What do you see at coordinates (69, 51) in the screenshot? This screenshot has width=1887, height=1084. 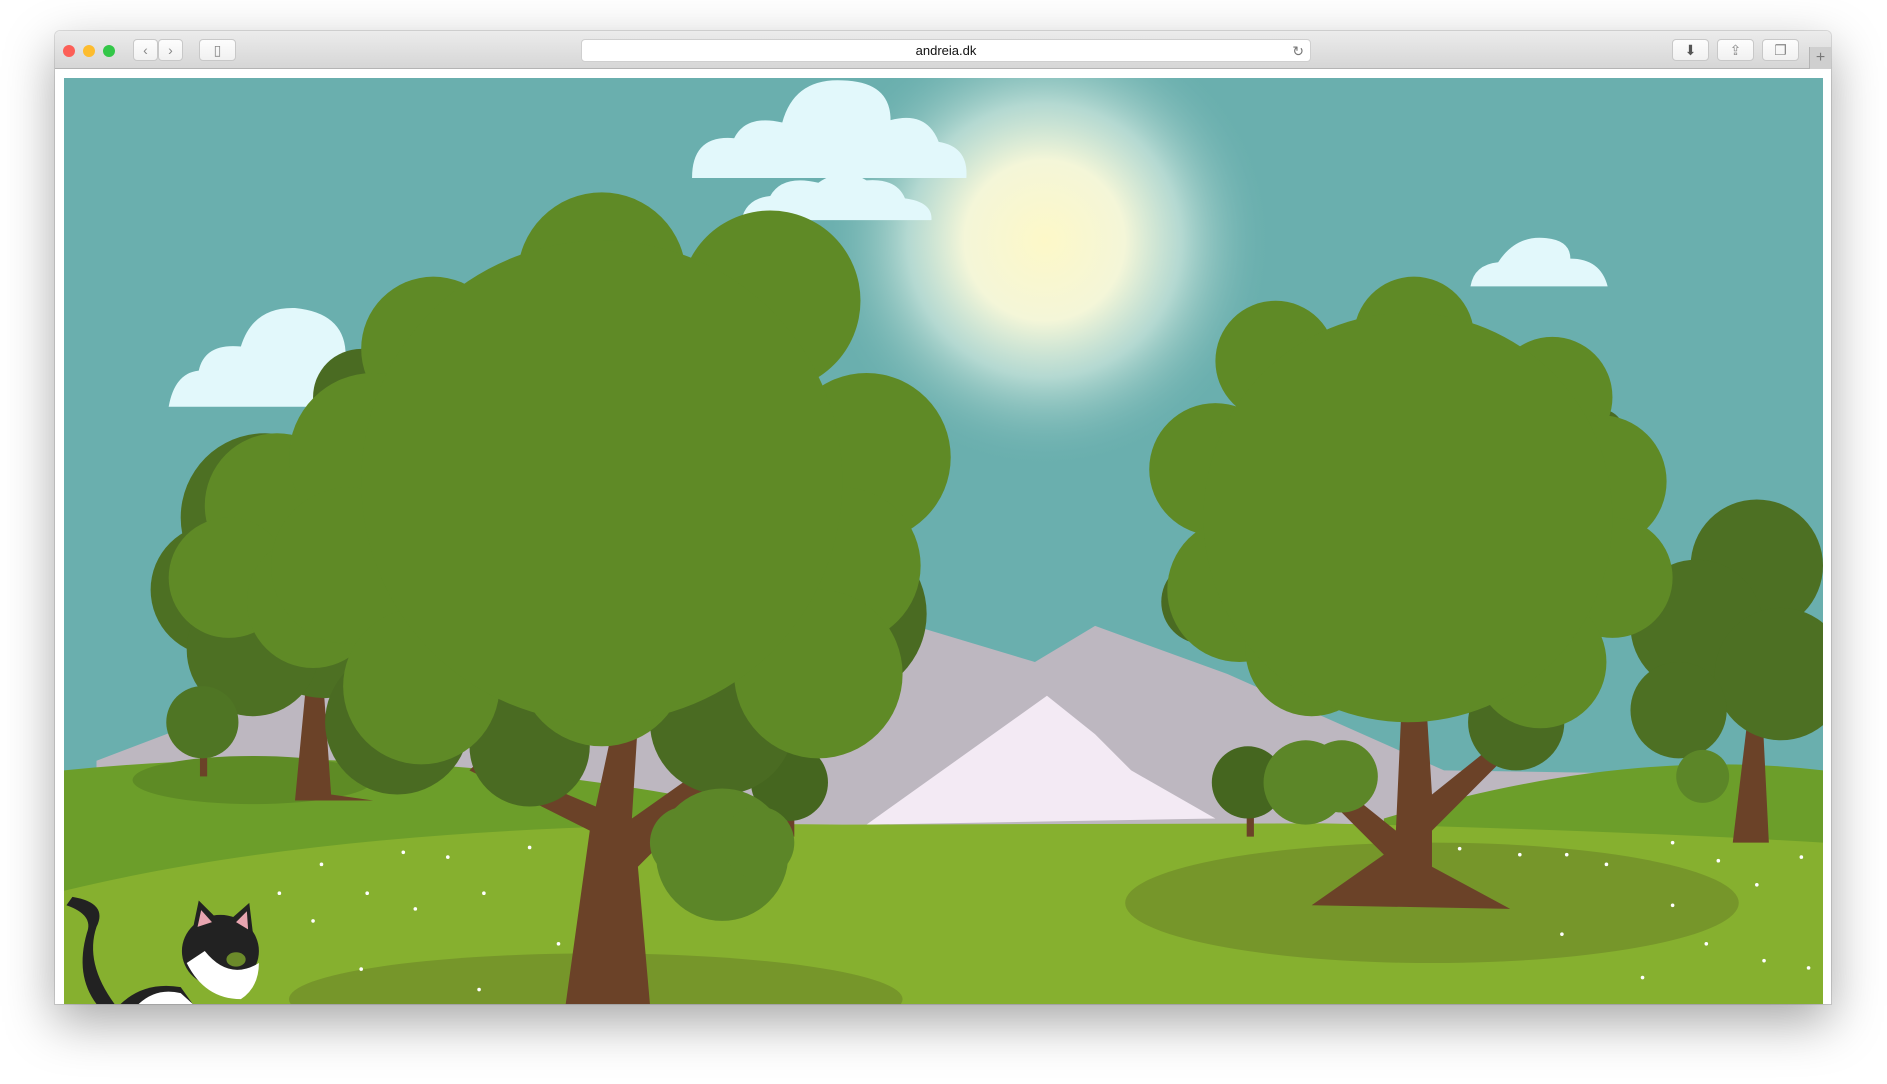 I see `close-window-button` at bounding box center [69, 51].